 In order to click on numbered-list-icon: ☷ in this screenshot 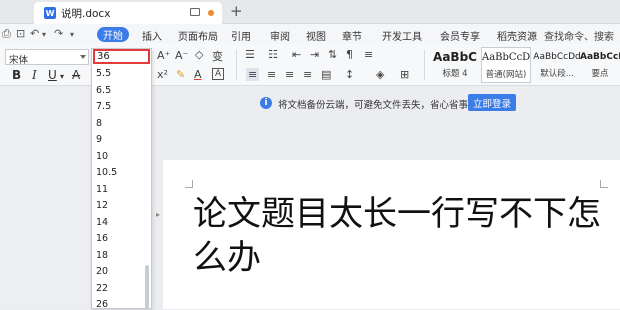, I will do `click(273, 54)`.